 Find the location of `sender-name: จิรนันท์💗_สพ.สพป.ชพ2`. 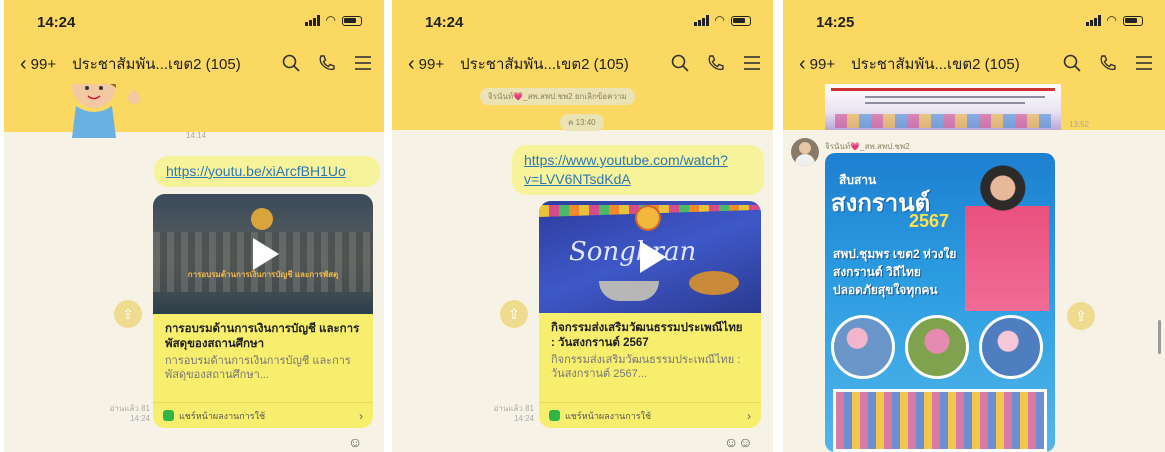

sender-name: จิรนันท์💗_สพ.สพป.ชพ2 is located at coordinates (867, 146).